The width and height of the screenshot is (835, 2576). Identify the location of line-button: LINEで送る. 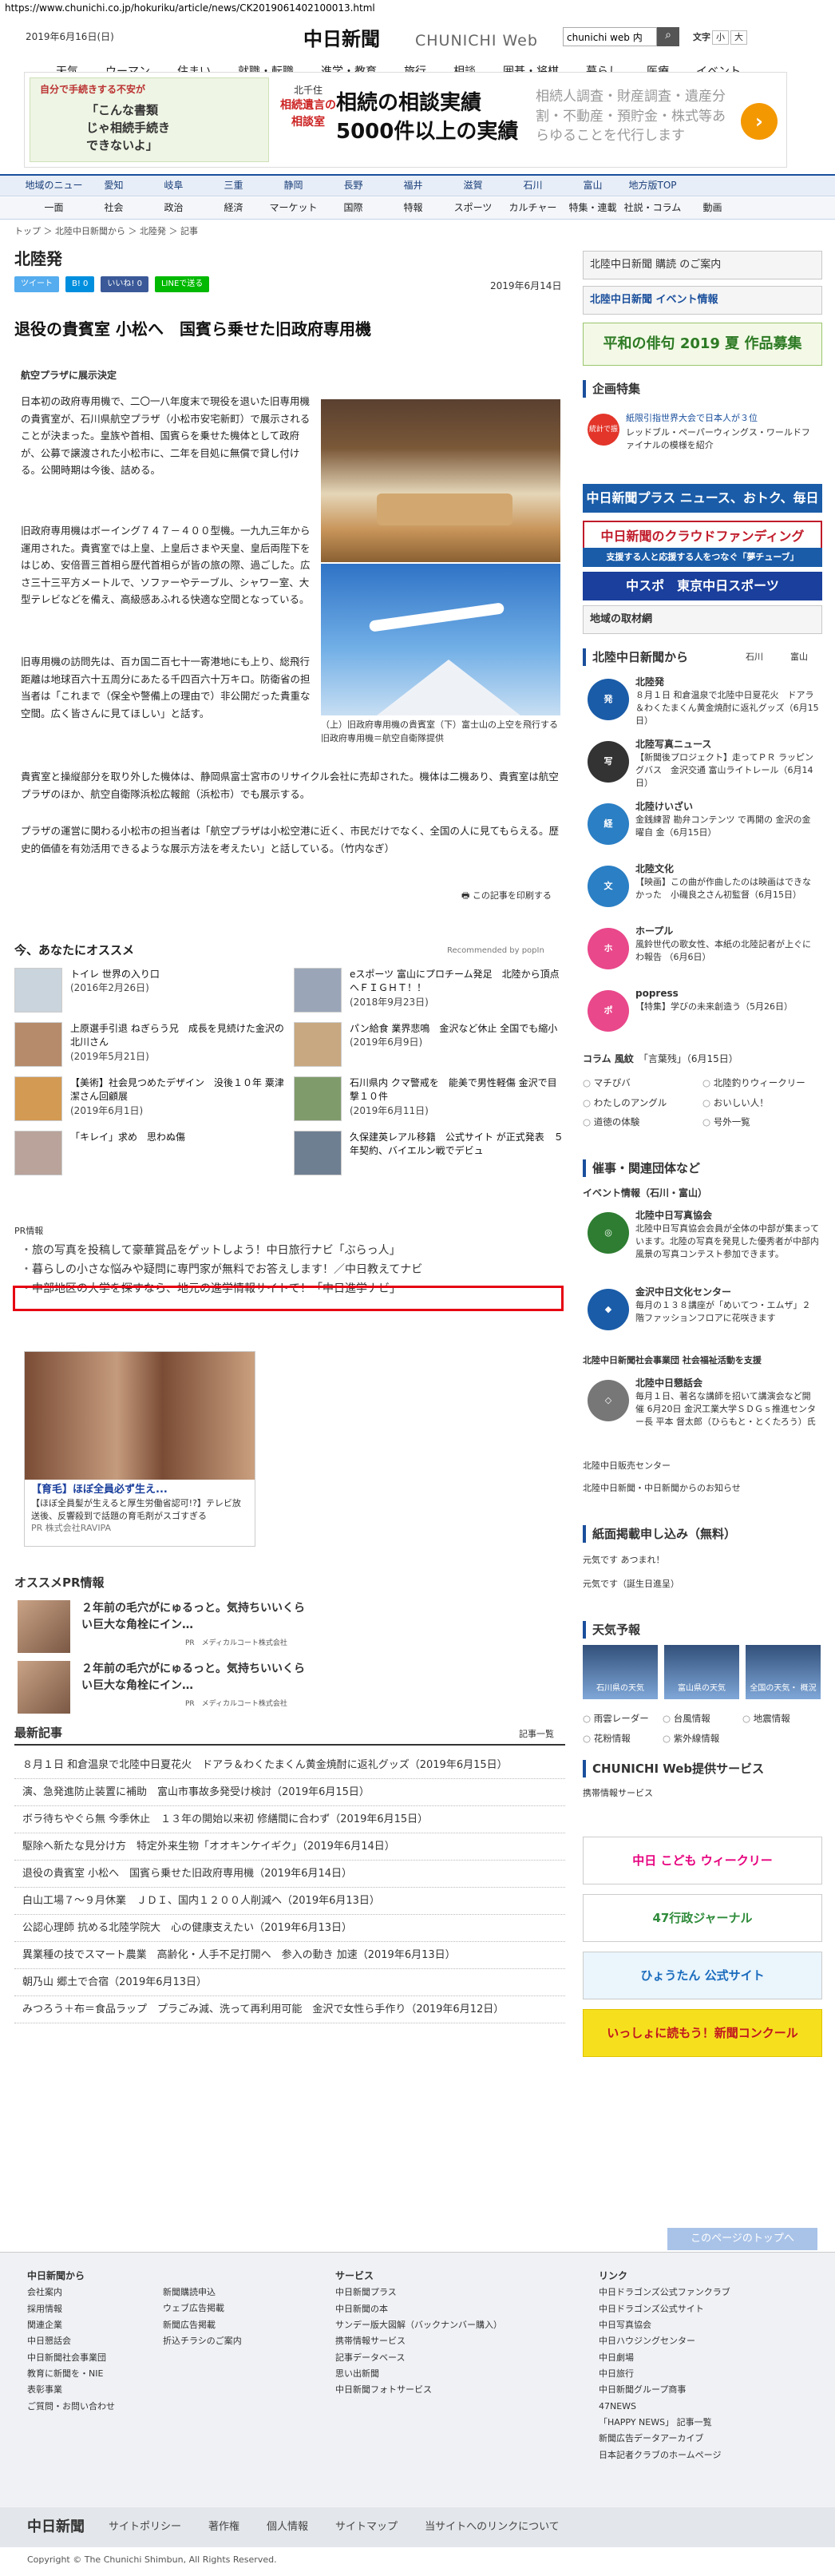
(182, 284).